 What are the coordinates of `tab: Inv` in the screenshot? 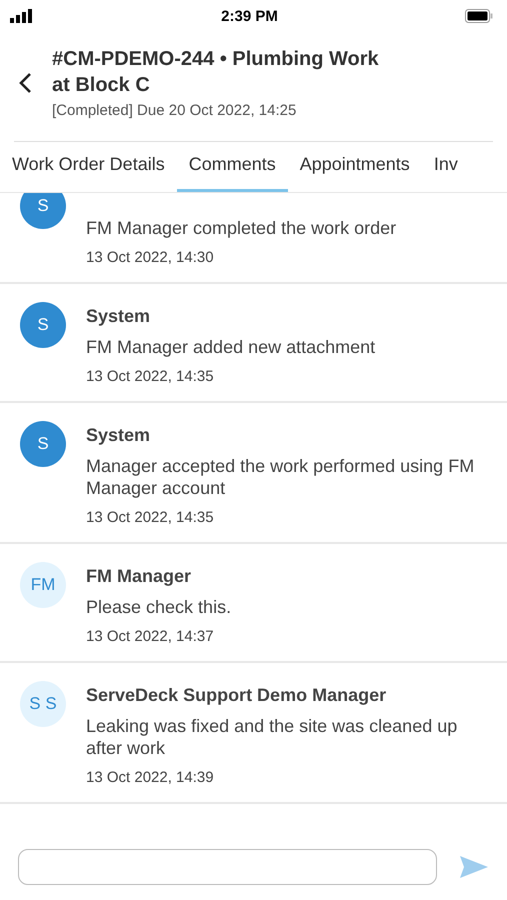 It's located at (446, 167).